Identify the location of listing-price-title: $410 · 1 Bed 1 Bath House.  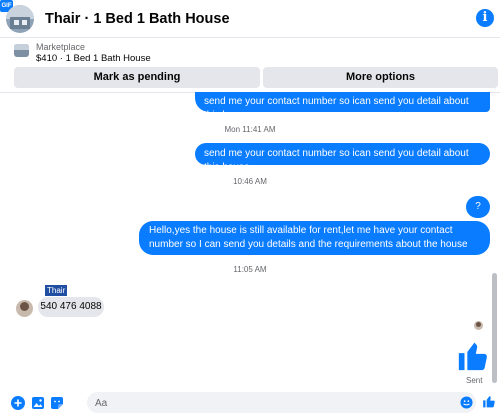
(93, 58).